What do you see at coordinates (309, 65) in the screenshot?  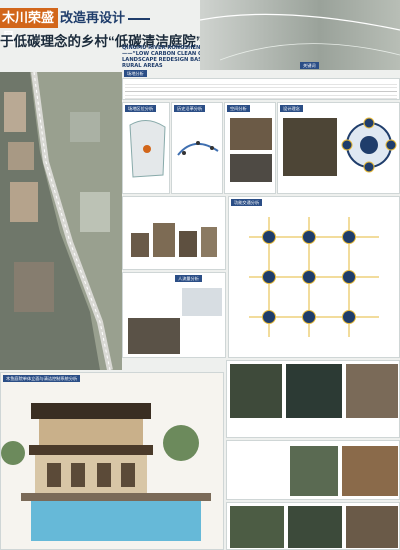 I see `section-tag-keyword: 关键词` at bounding box center [309, 65].